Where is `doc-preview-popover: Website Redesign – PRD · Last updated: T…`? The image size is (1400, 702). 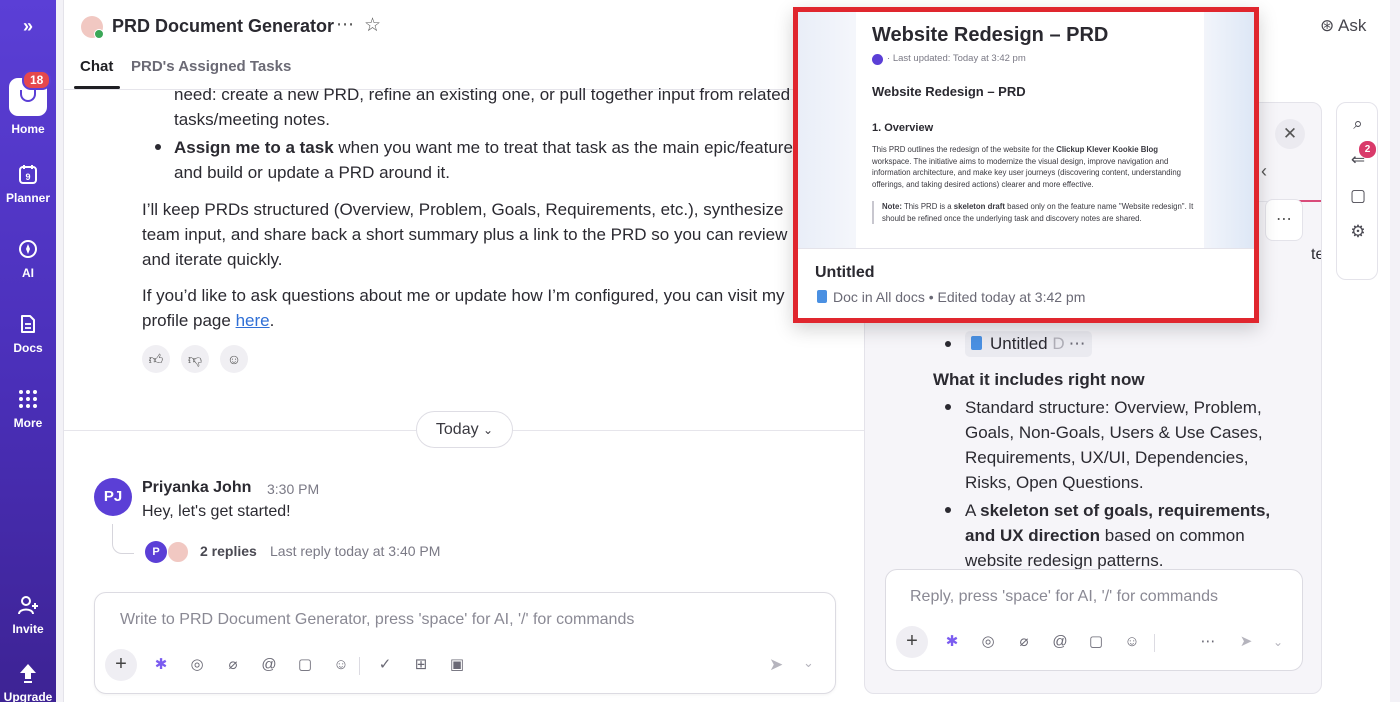 doc-preview-popover: Website Redesign – PRD · Last updated: T… is located at coordinates (1026, 165).